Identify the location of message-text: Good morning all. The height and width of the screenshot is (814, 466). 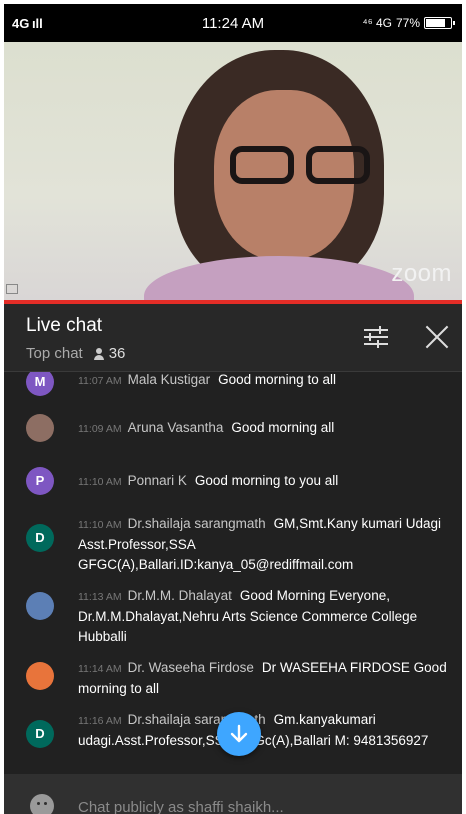
(283, 427).